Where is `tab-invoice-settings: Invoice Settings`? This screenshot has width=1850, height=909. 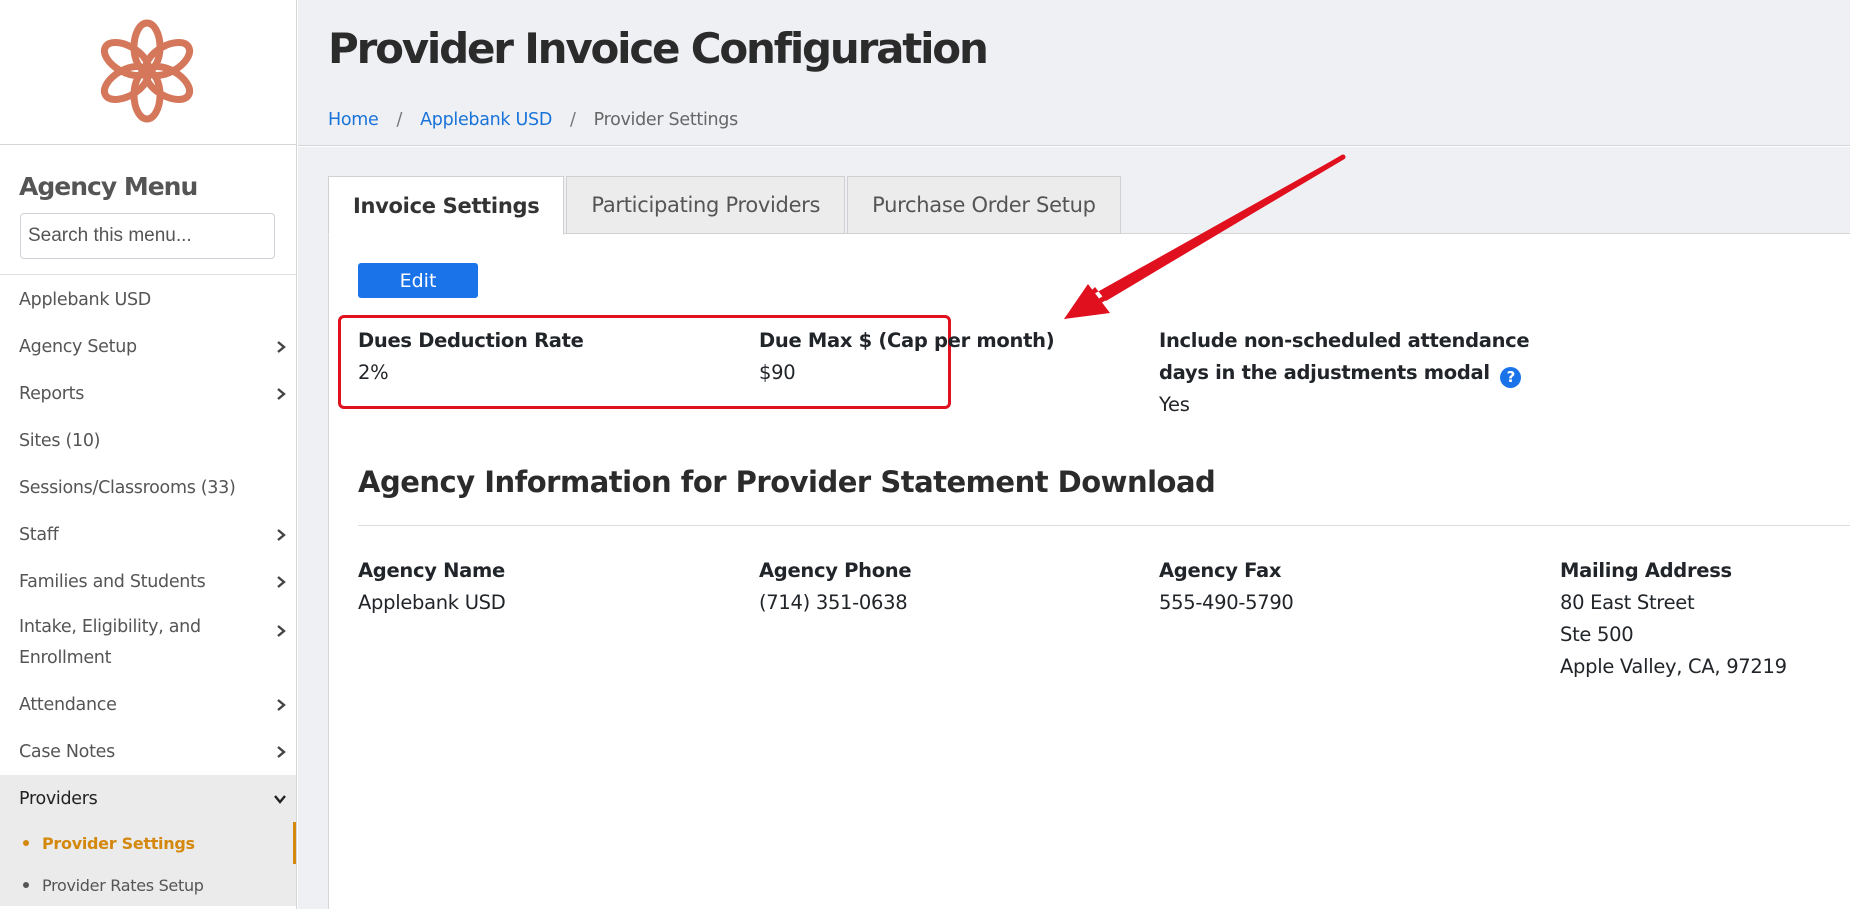 tab-invoice-settings: Invoice Settings is located at coordinates (446, 205).